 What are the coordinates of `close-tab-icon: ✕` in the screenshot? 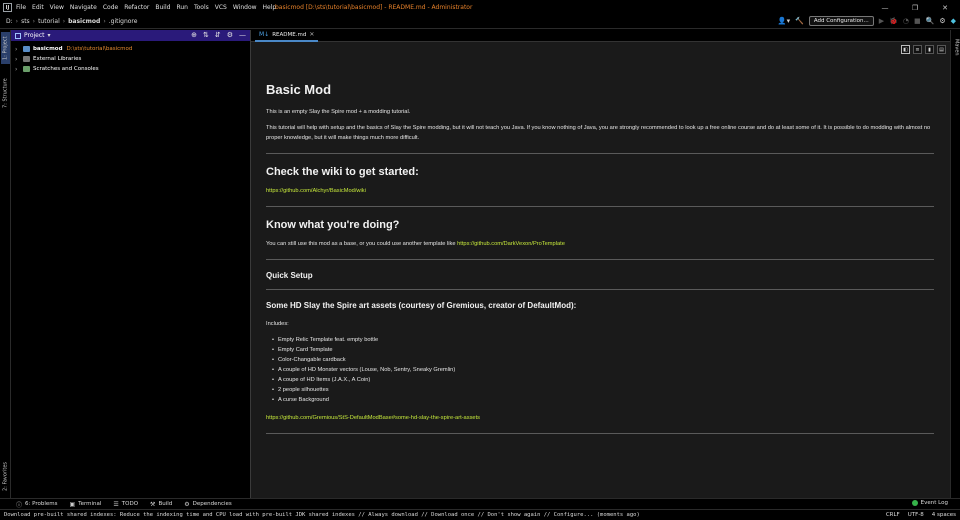 It's located at (311, 34).